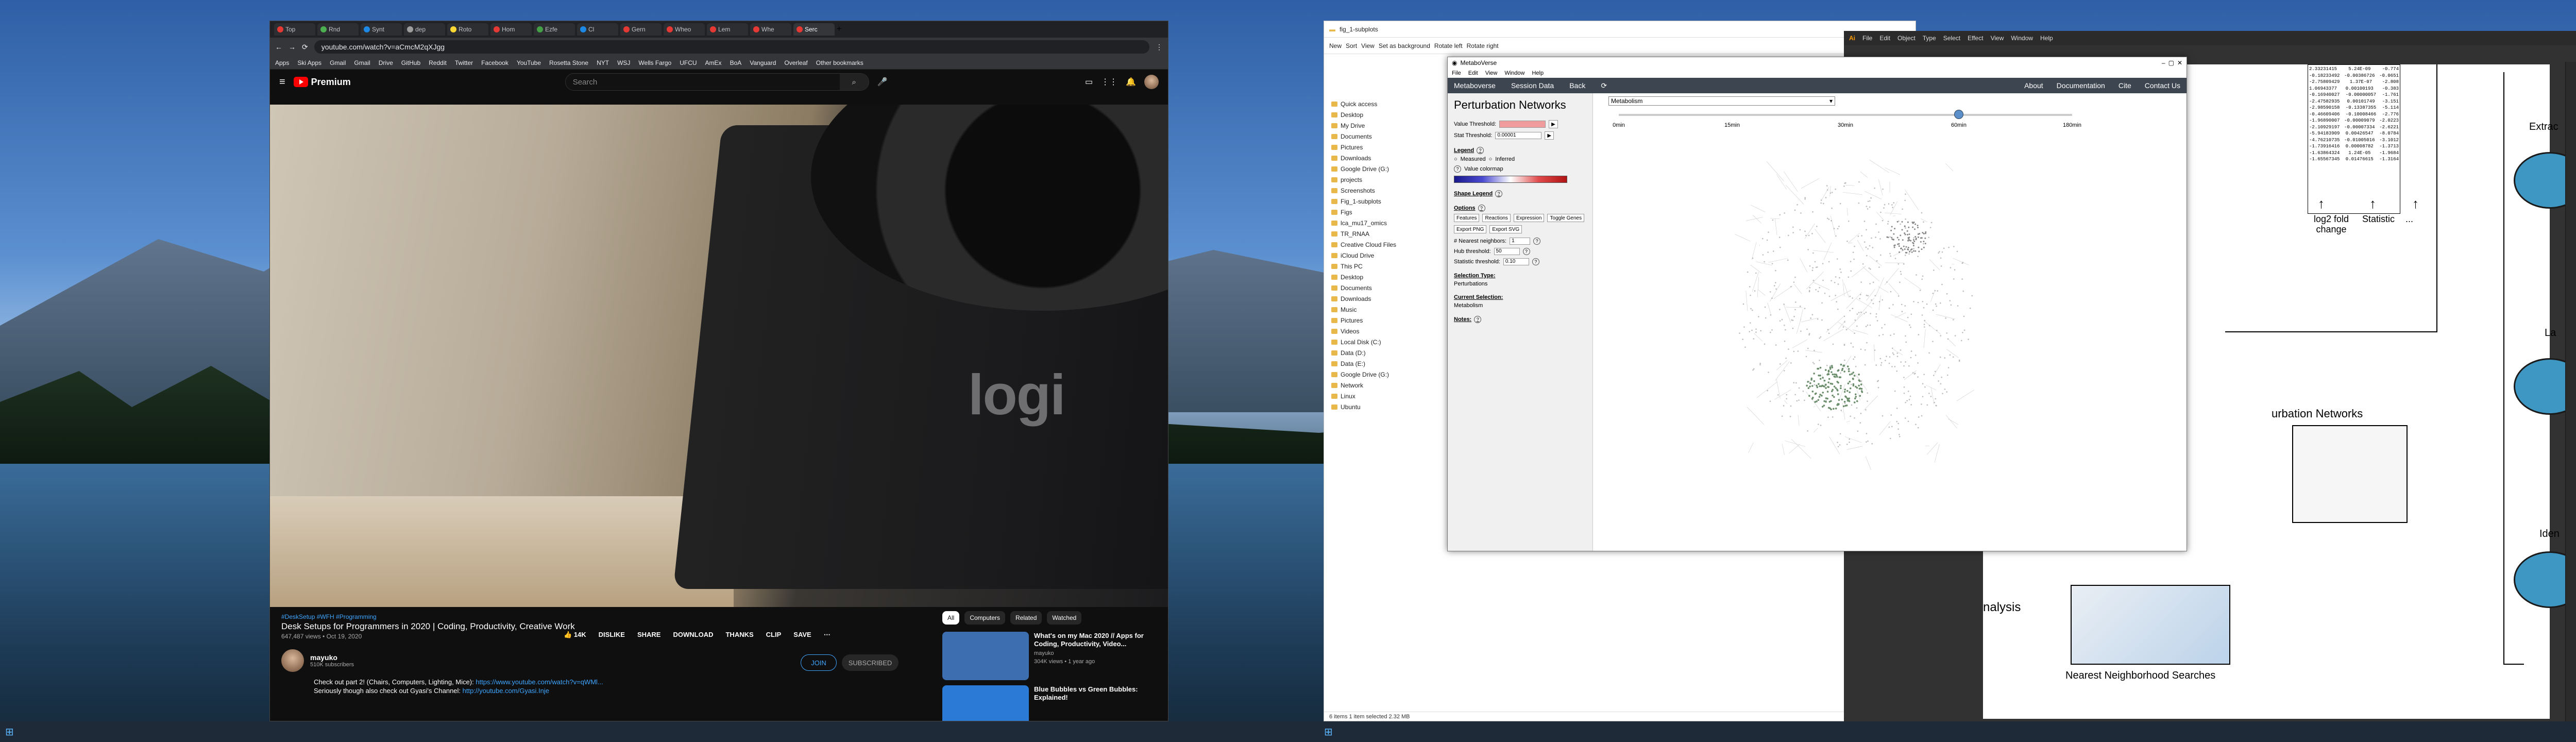 The width and height of the screenshot is (2576, 742). I want to click on network-plot: Metabolism ▾ 0min 15min 30min 60min 180min, so click(1890, 322).